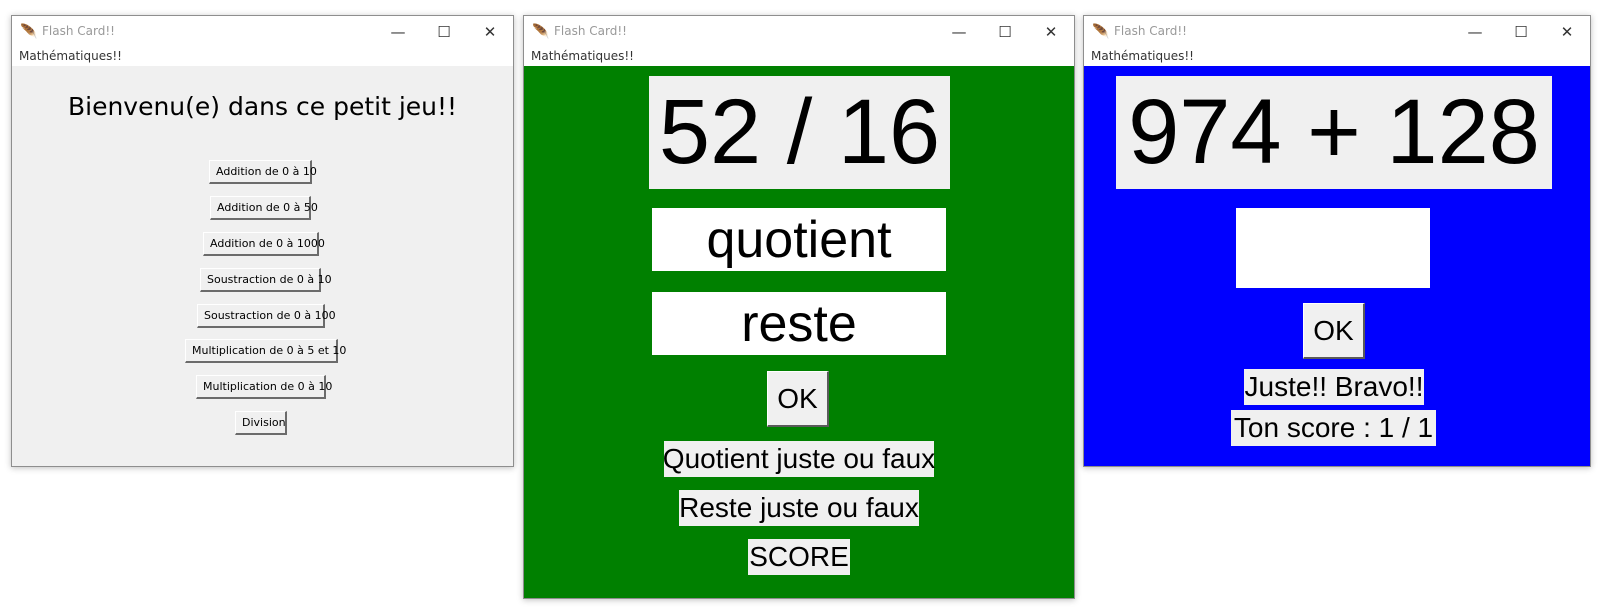  I want to click on addition-0-1000-button: Addition de 0 à 1000, so click(264, 244).